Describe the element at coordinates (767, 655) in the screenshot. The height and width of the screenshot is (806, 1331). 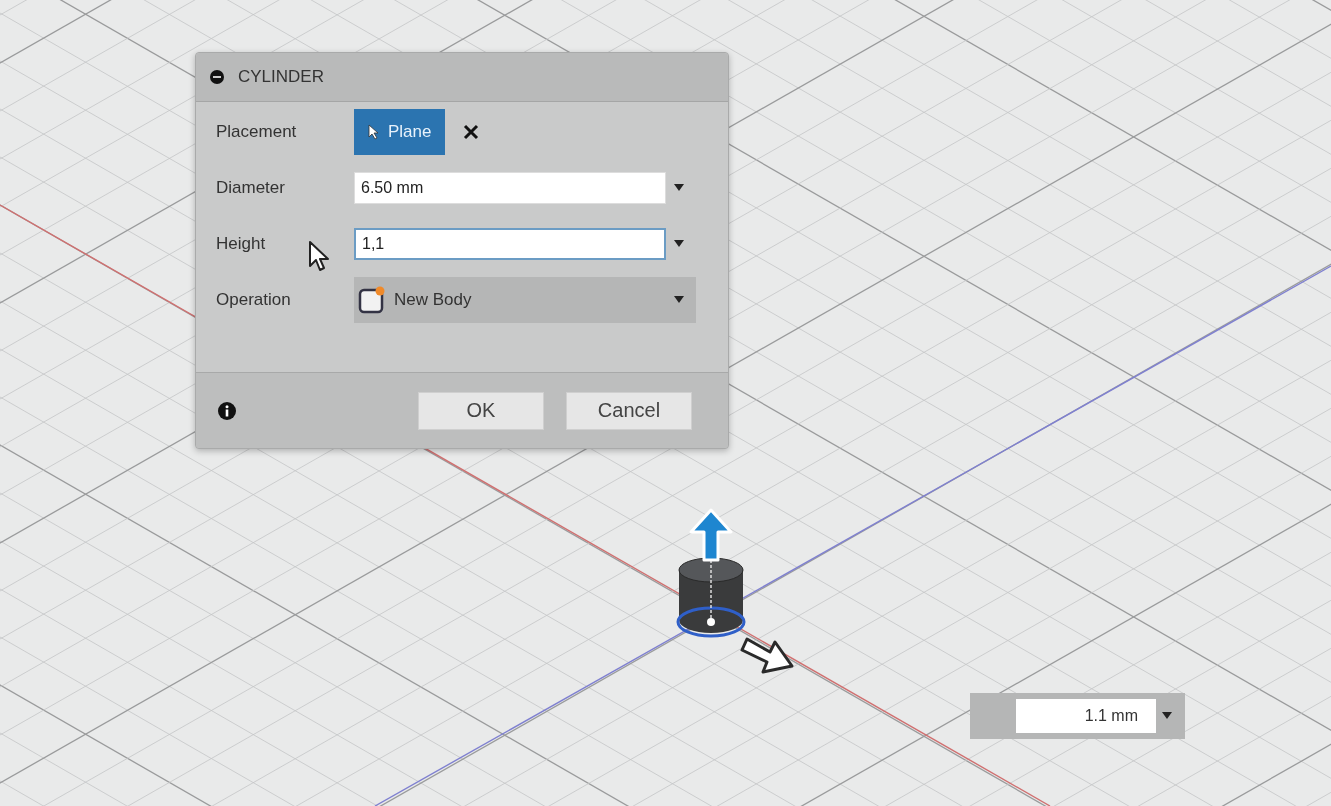
I see `diagonal-arrow-icon` at that location.